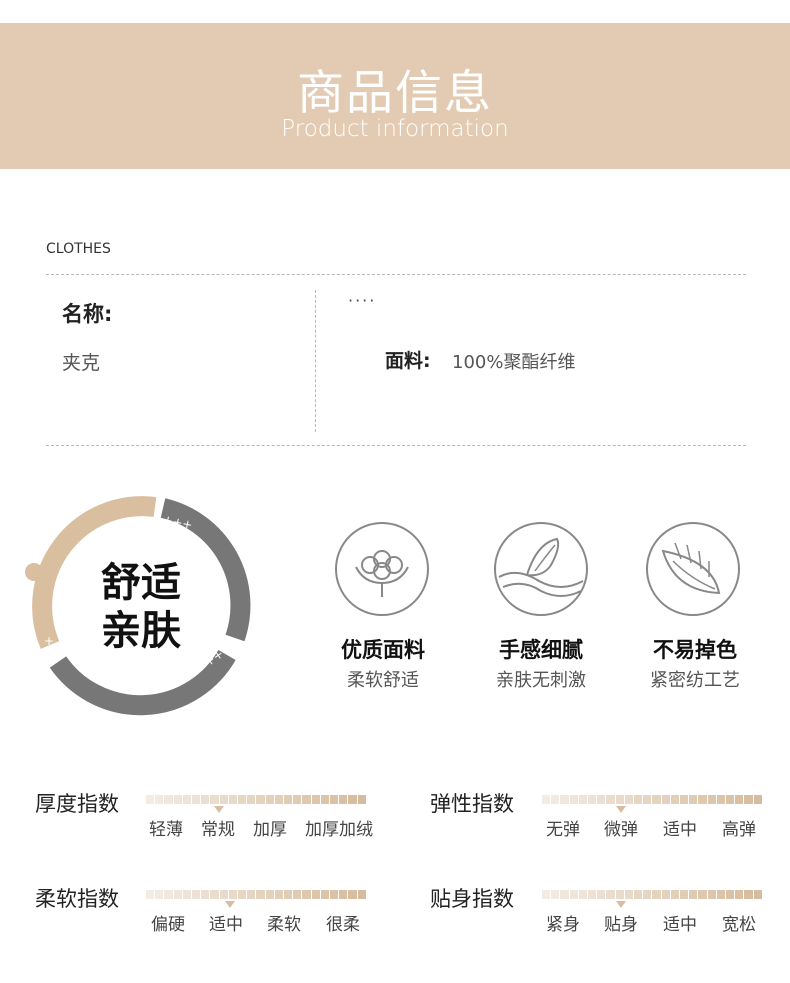 This screenshot has width=790, height=983. Describe the element at coordinates (142, 682) in the screenshot. I see `ring-arc-gray-bottom` at that location.